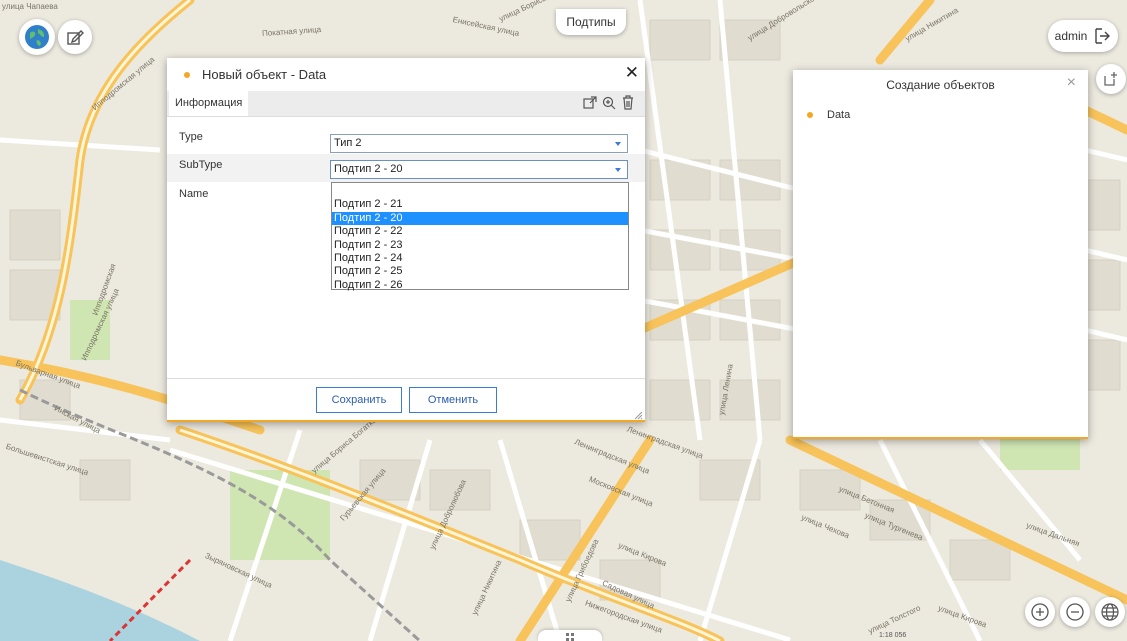 The image size is (1127, 641). I want to click on template-marker-icon, so click(810, 115).